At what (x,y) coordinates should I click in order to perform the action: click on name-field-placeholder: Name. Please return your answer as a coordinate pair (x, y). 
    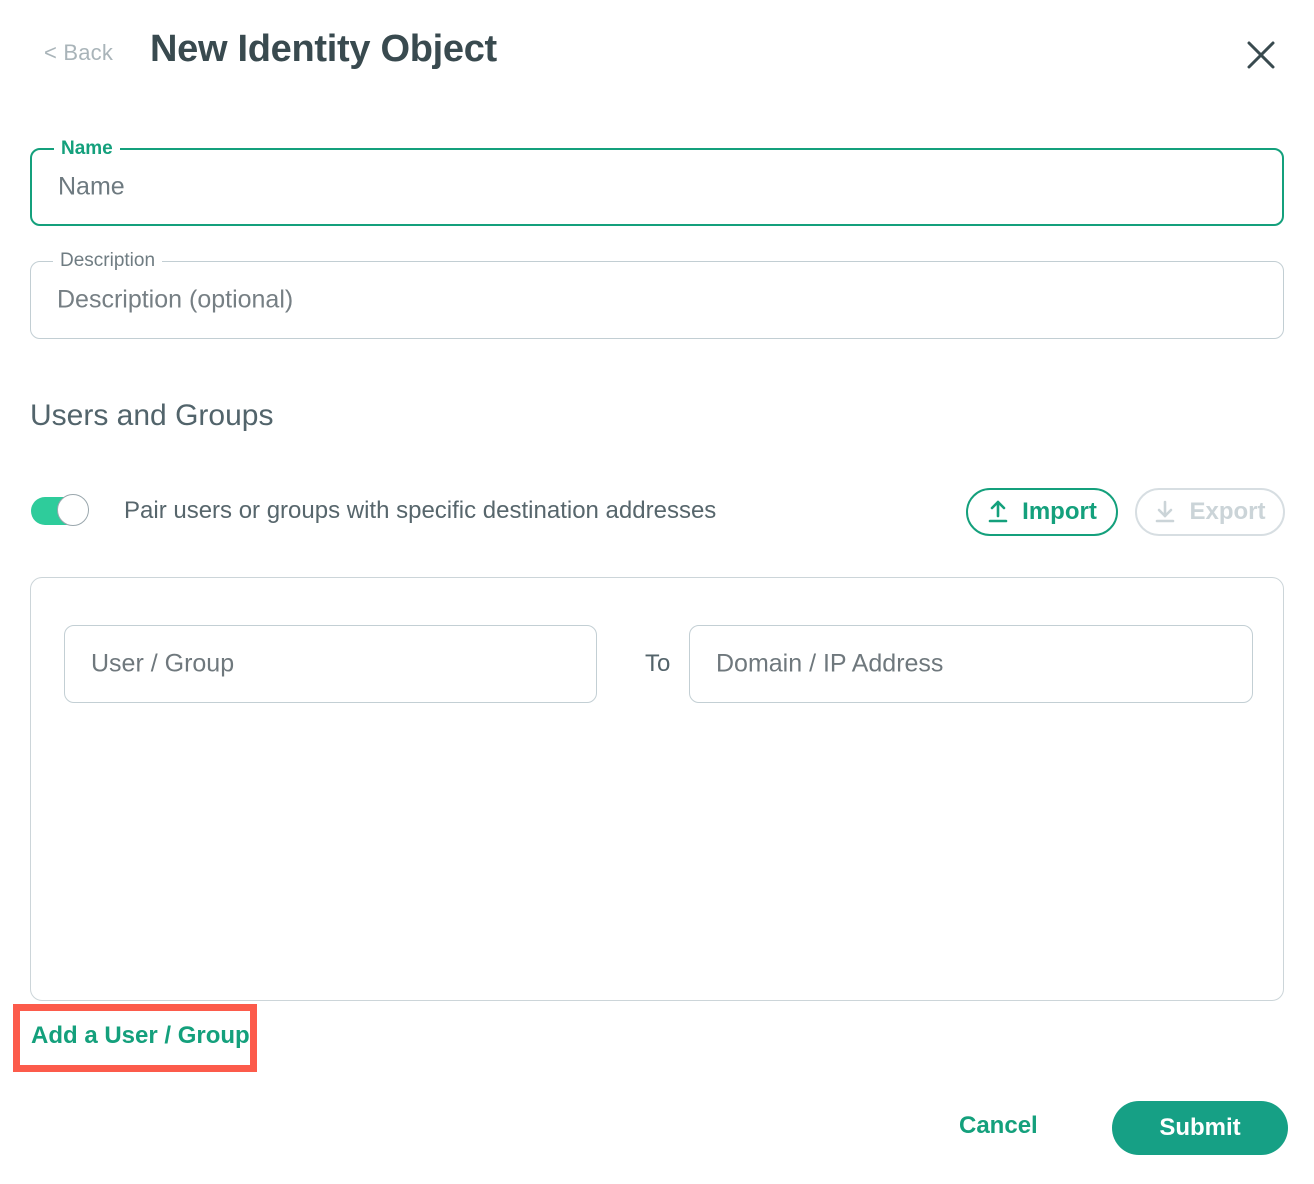
    Looking at the image, I should click on (91, 186).